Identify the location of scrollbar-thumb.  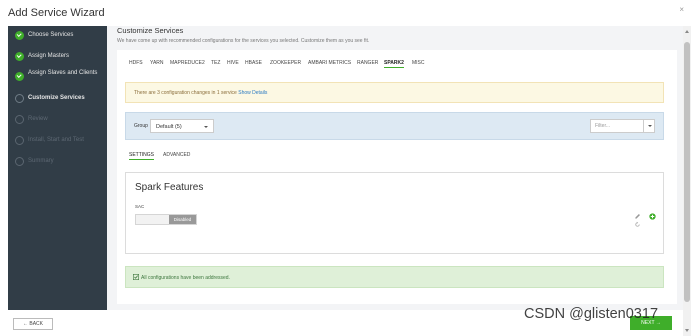
(687, 172).